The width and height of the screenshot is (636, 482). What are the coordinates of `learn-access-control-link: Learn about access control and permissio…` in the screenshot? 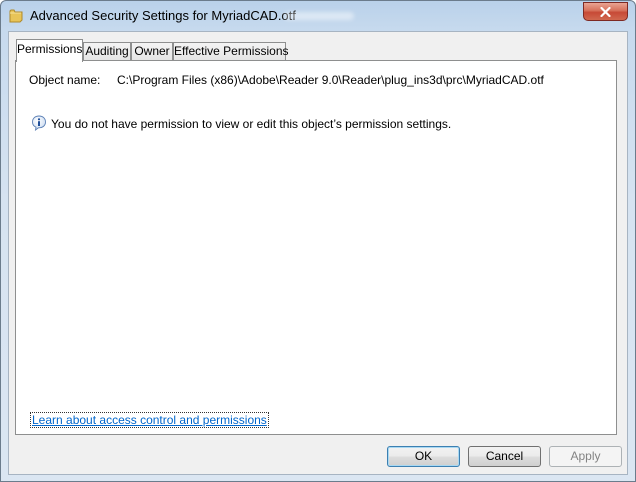 It's located at (149, 420).